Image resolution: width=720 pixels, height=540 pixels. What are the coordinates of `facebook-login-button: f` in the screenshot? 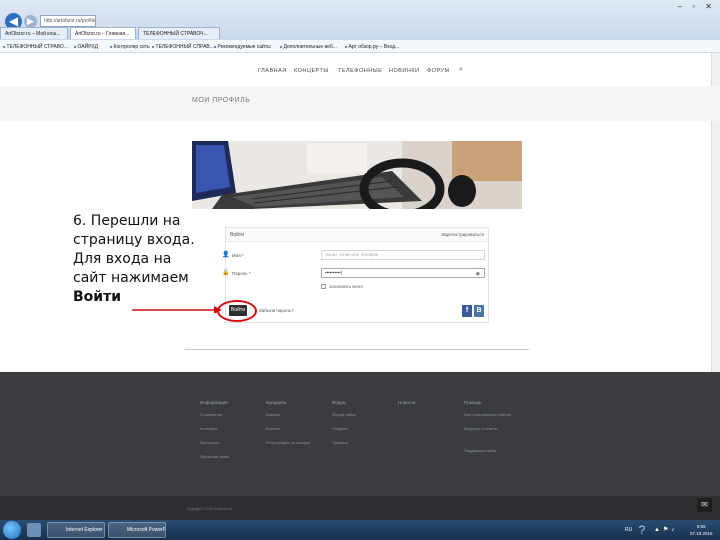 It's located at (467, 311).